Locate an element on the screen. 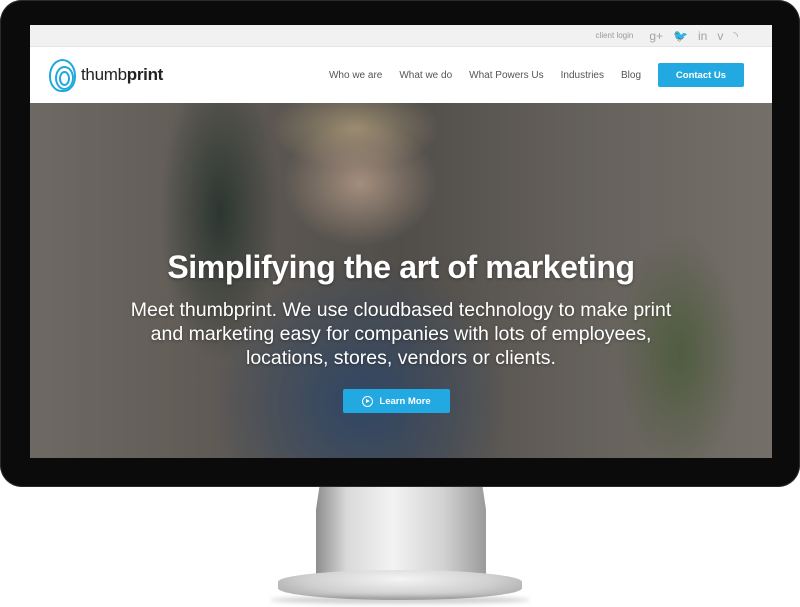 This screenshot has height=607, width=800. nav-item-blog: Blog is located at coordinates (631, 75).